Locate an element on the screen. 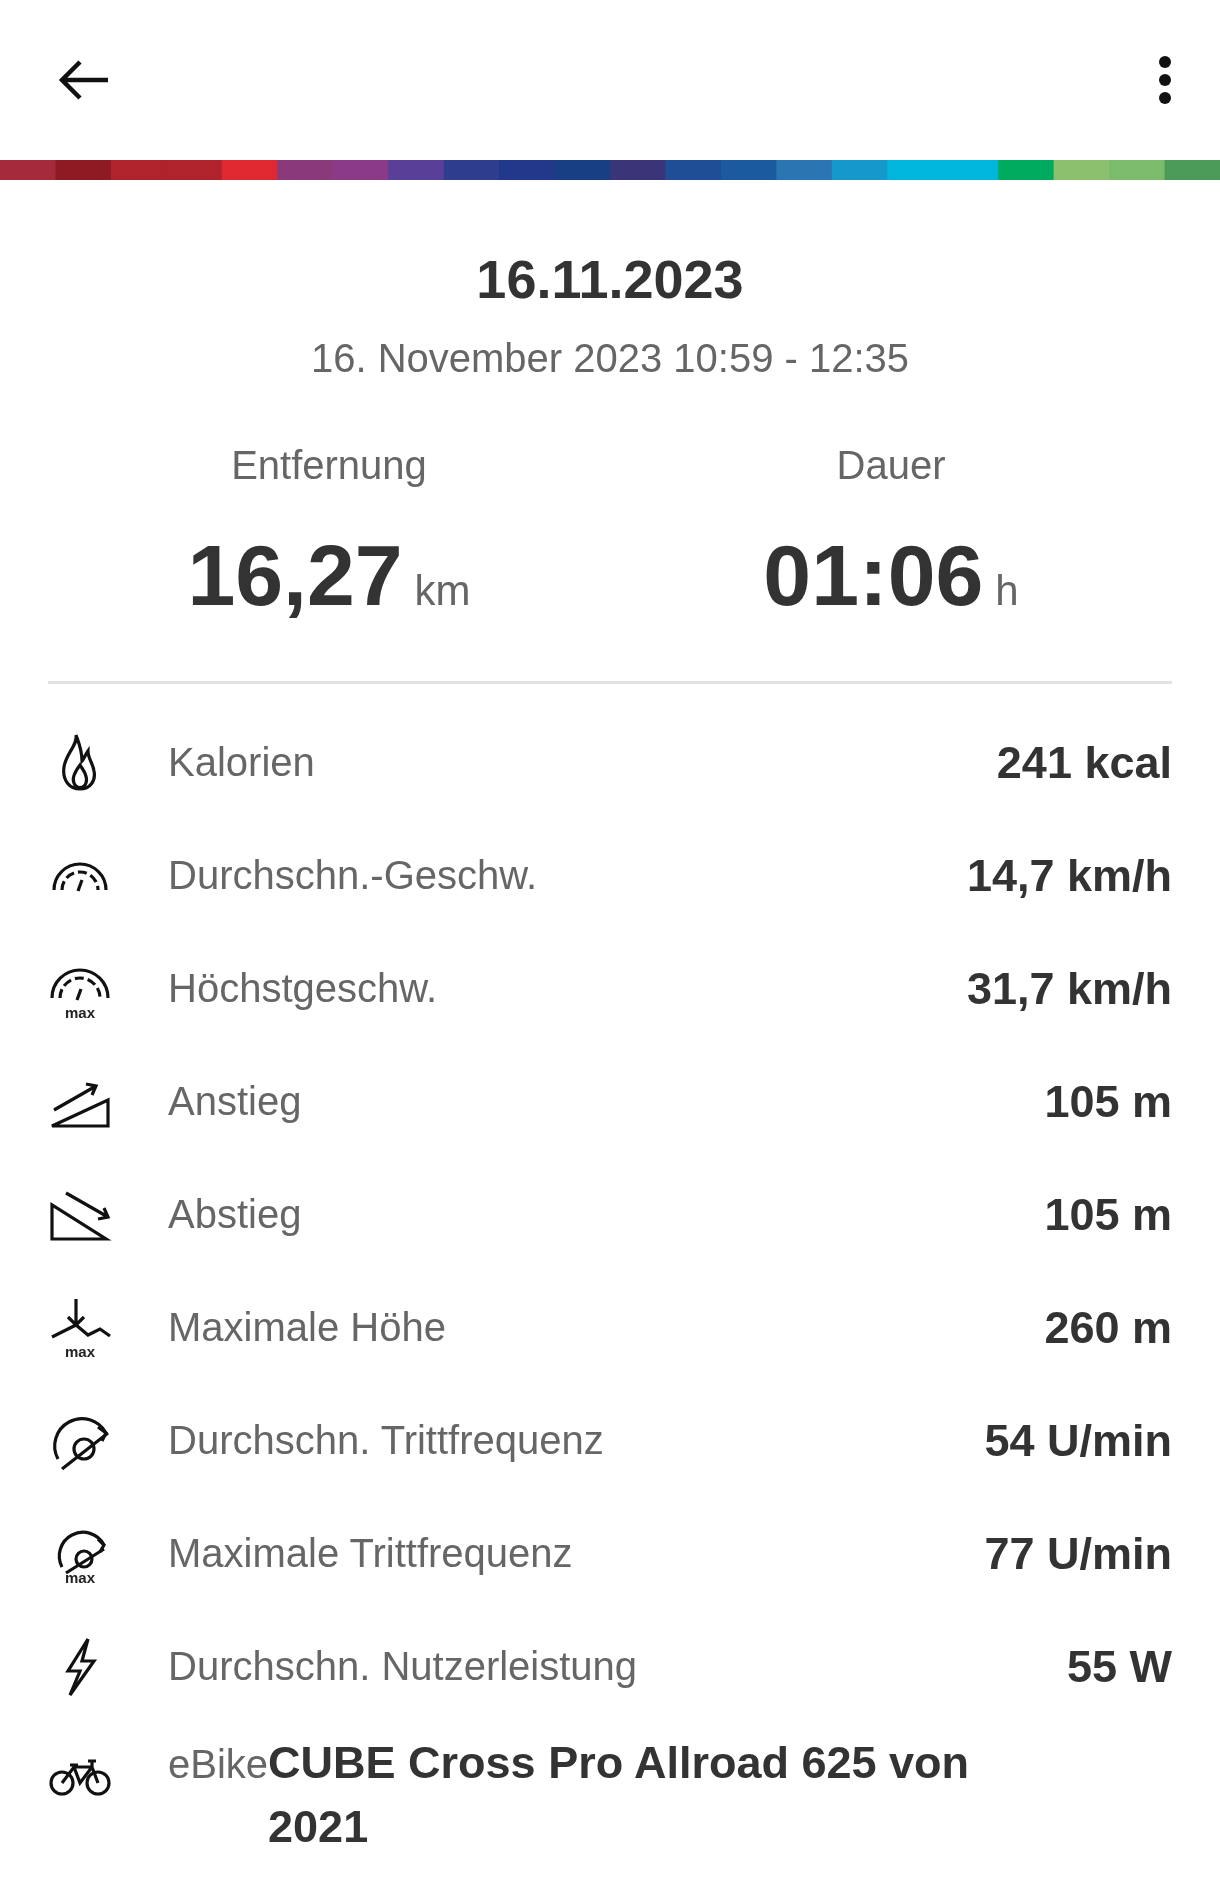 This screenshot has width=1220, height=1887. stat-value: 241 kcal is located at coordinates (1084, 762).